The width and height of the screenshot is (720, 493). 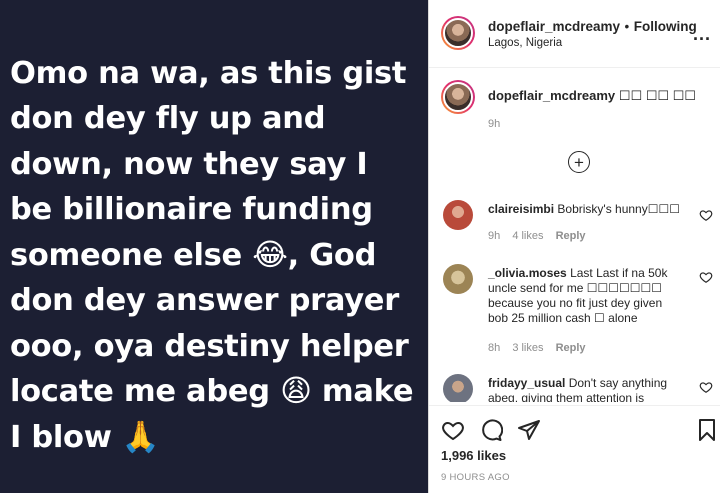 I want to click on comment-icon, so click(x=491, y=430).